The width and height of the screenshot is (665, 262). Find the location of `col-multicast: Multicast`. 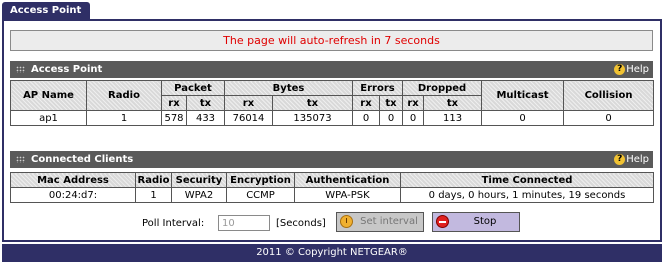

col-multicast: Multicast is located at coordinates (523, 95).